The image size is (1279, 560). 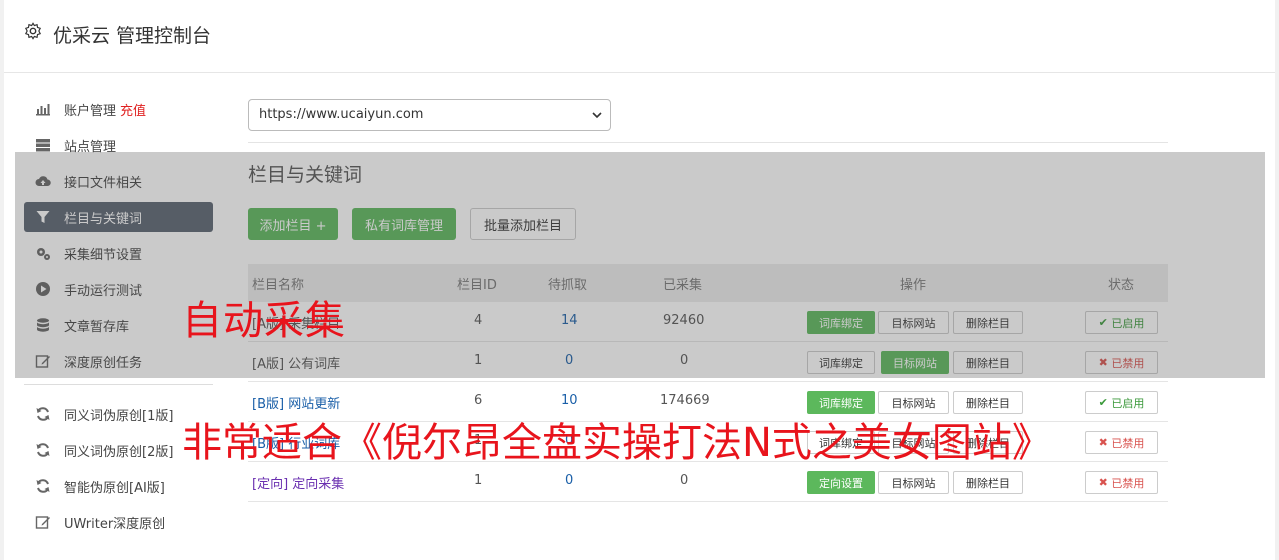 I want to click on table-row: [定向] 定向采集 1 0 0 定向设置 目标网站 删除栏目 ✖ 已禁用, so click(x=708, y=482).